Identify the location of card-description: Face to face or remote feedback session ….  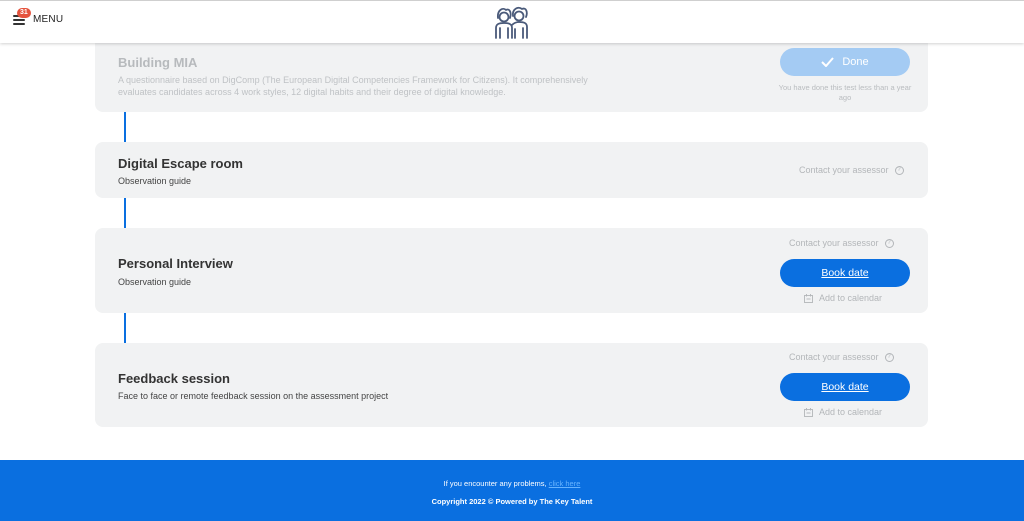
(253, 396).